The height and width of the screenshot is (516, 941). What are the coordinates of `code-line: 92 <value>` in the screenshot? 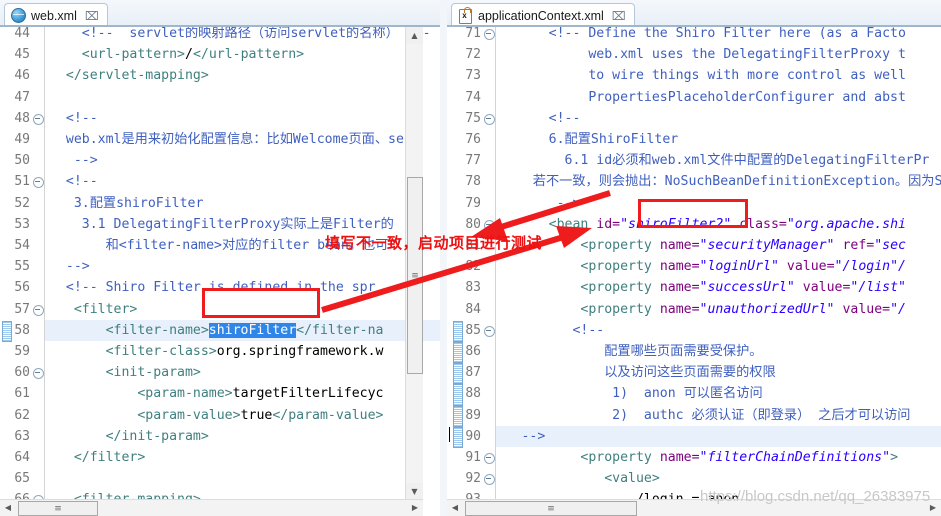 It's located at (694, 478).